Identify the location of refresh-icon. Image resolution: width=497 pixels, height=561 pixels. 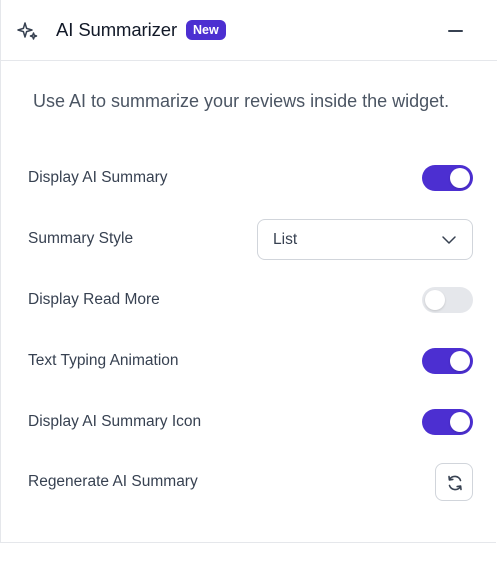
(455, 483).